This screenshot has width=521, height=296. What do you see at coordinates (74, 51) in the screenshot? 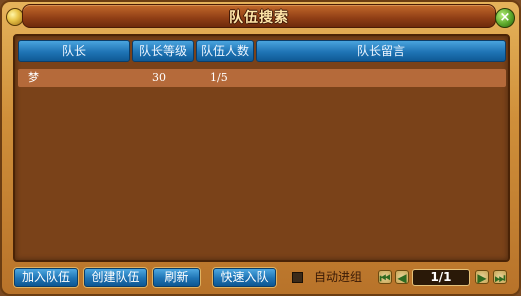
I see `column-header-leader: 队长` at bounding box center [74, 51].